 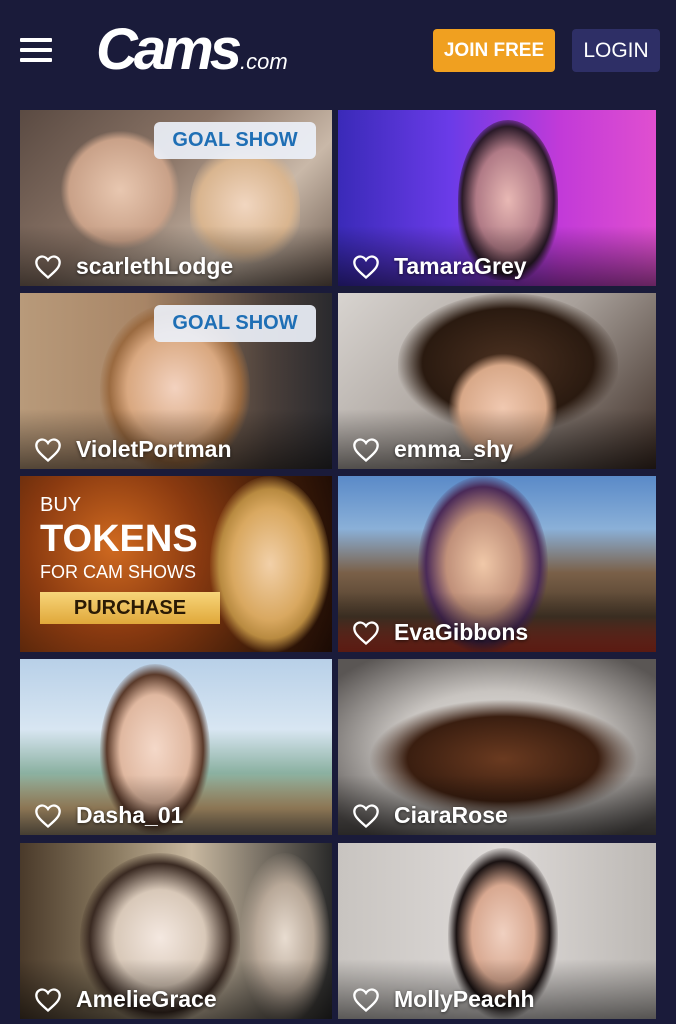 I want to click on model-tile-scarlethlodge: GOAL SHOW scarlethLodge, so click(x=176, y=198).